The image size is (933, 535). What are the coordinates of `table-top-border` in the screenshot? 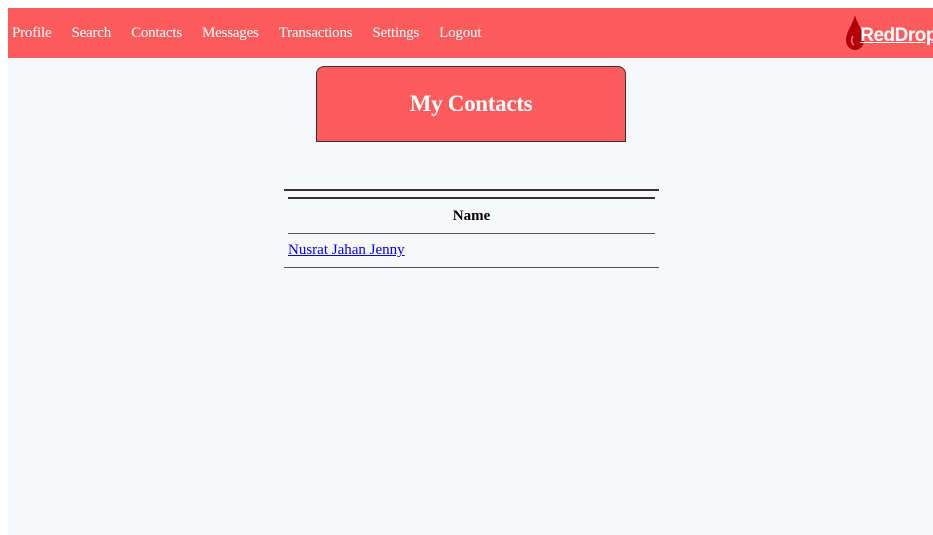 It's located at (471, 190).